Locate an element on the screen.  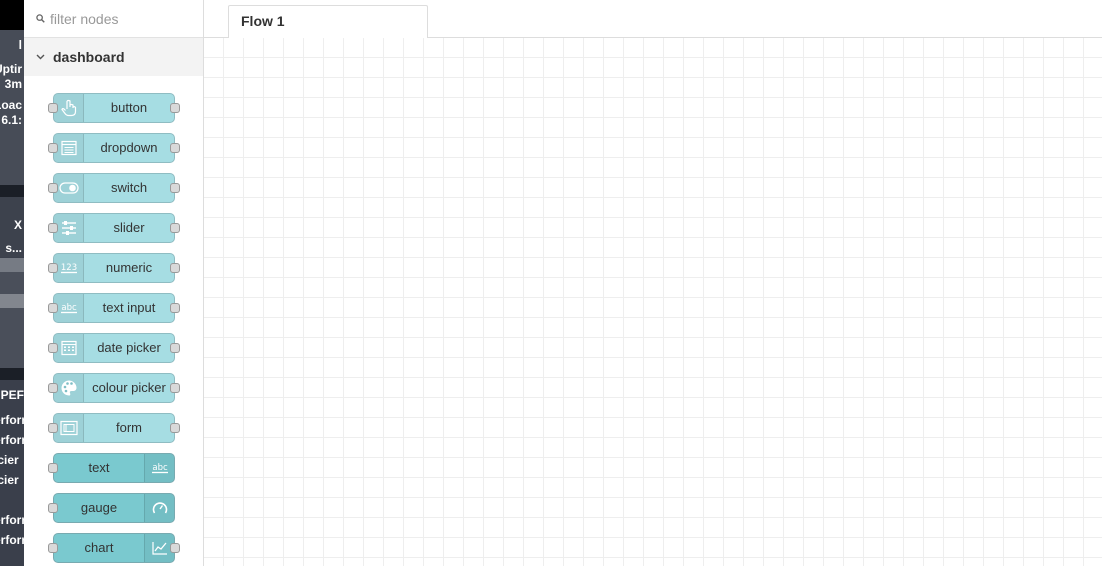
node-label: dropdown is located at coordinates (129, 147).